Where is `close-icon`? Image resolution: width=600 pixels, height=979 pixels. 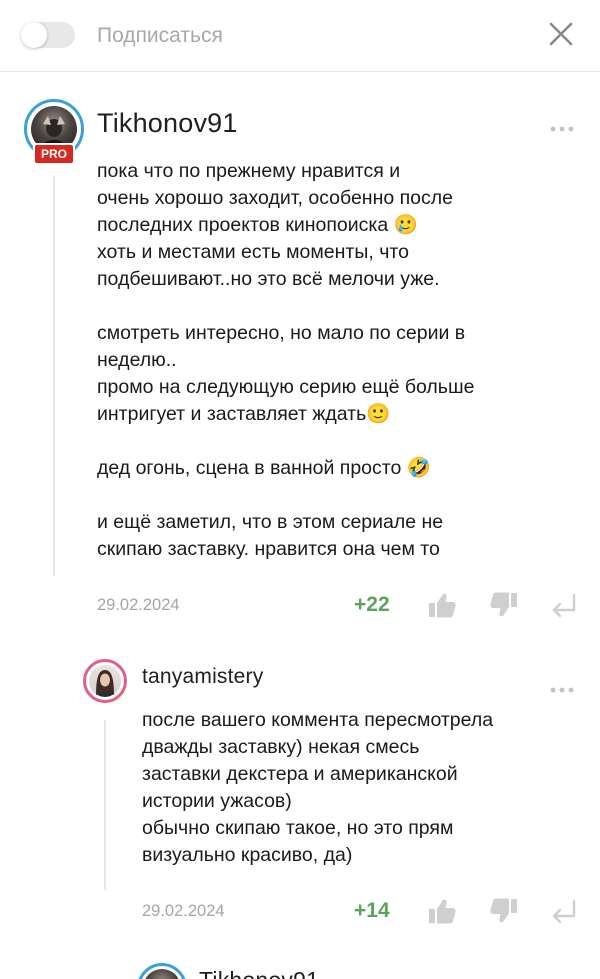 close-icon is located at coordinates (561, 34).